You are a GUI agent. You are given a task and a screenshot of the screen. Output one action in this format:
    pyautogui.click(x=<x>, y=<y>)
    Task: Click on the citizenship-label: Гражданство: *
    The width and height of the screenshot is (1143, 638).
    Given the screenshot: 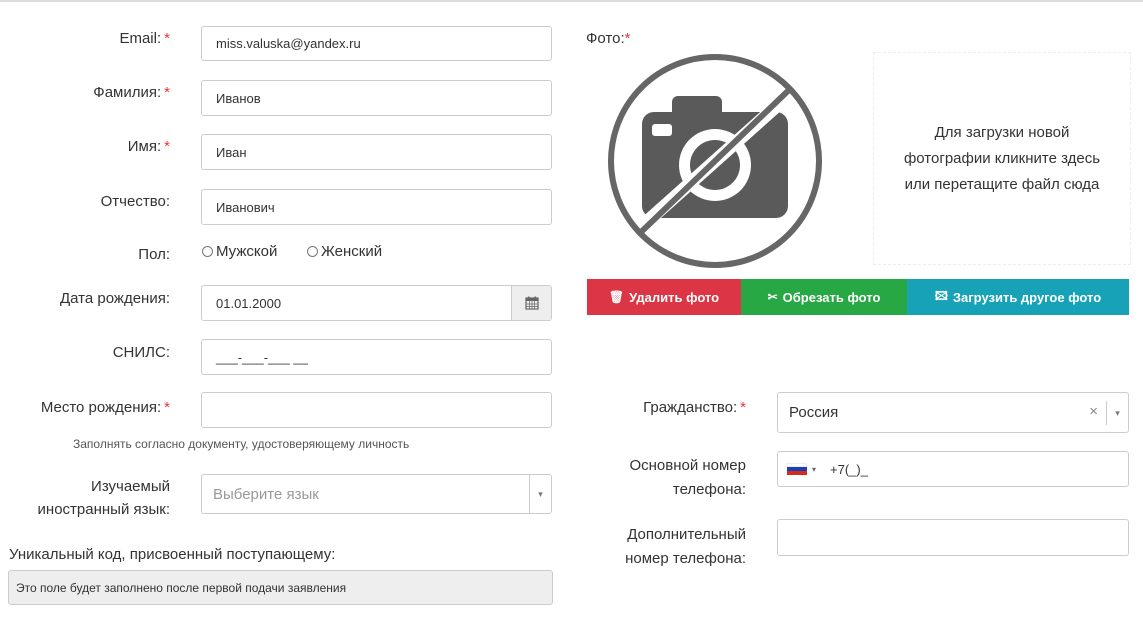 What is the action you would take?
    pyautogui.click(x=694, y=407)
    